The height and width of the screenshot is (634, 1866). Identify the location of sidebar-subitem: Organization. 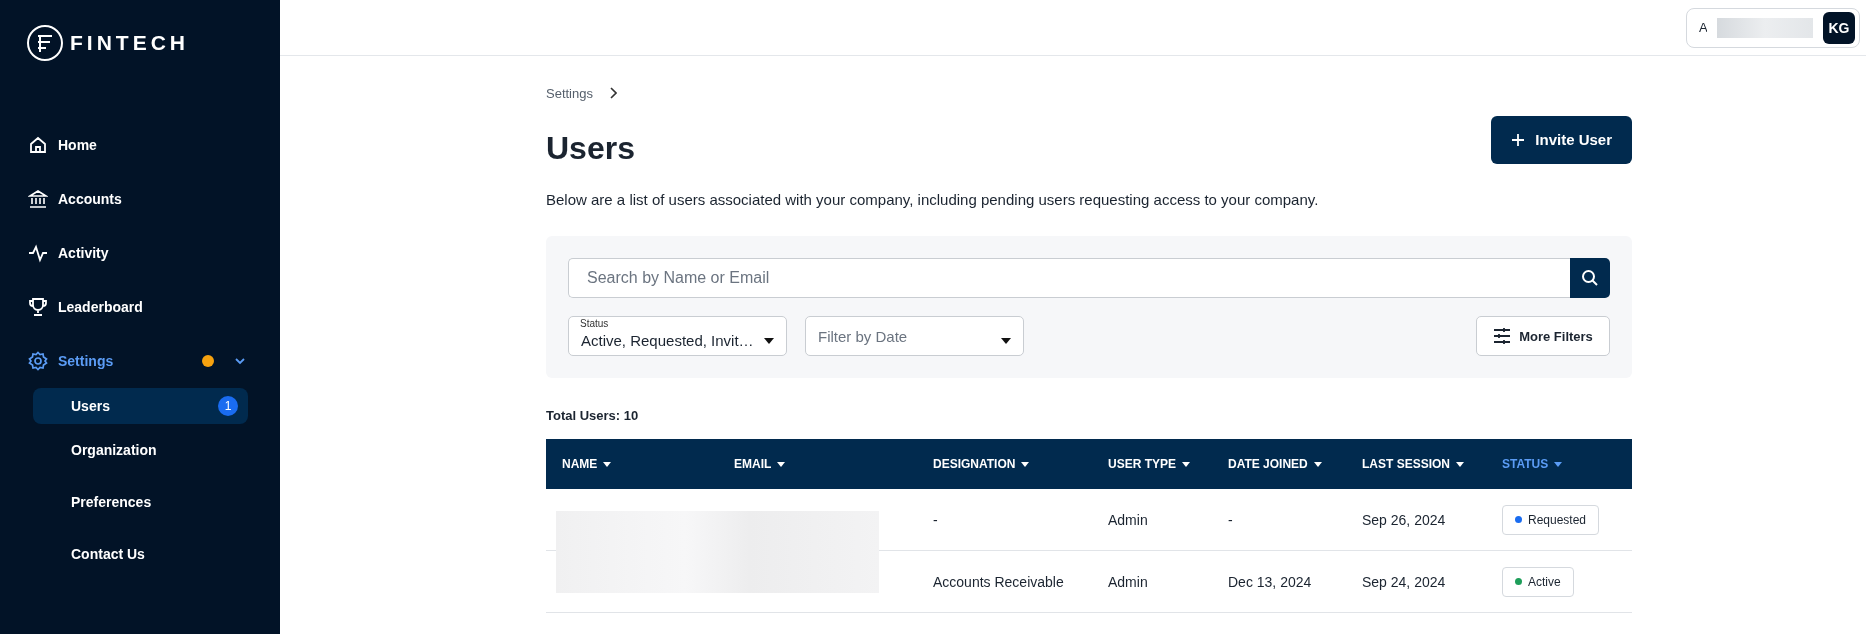
(140, 450).